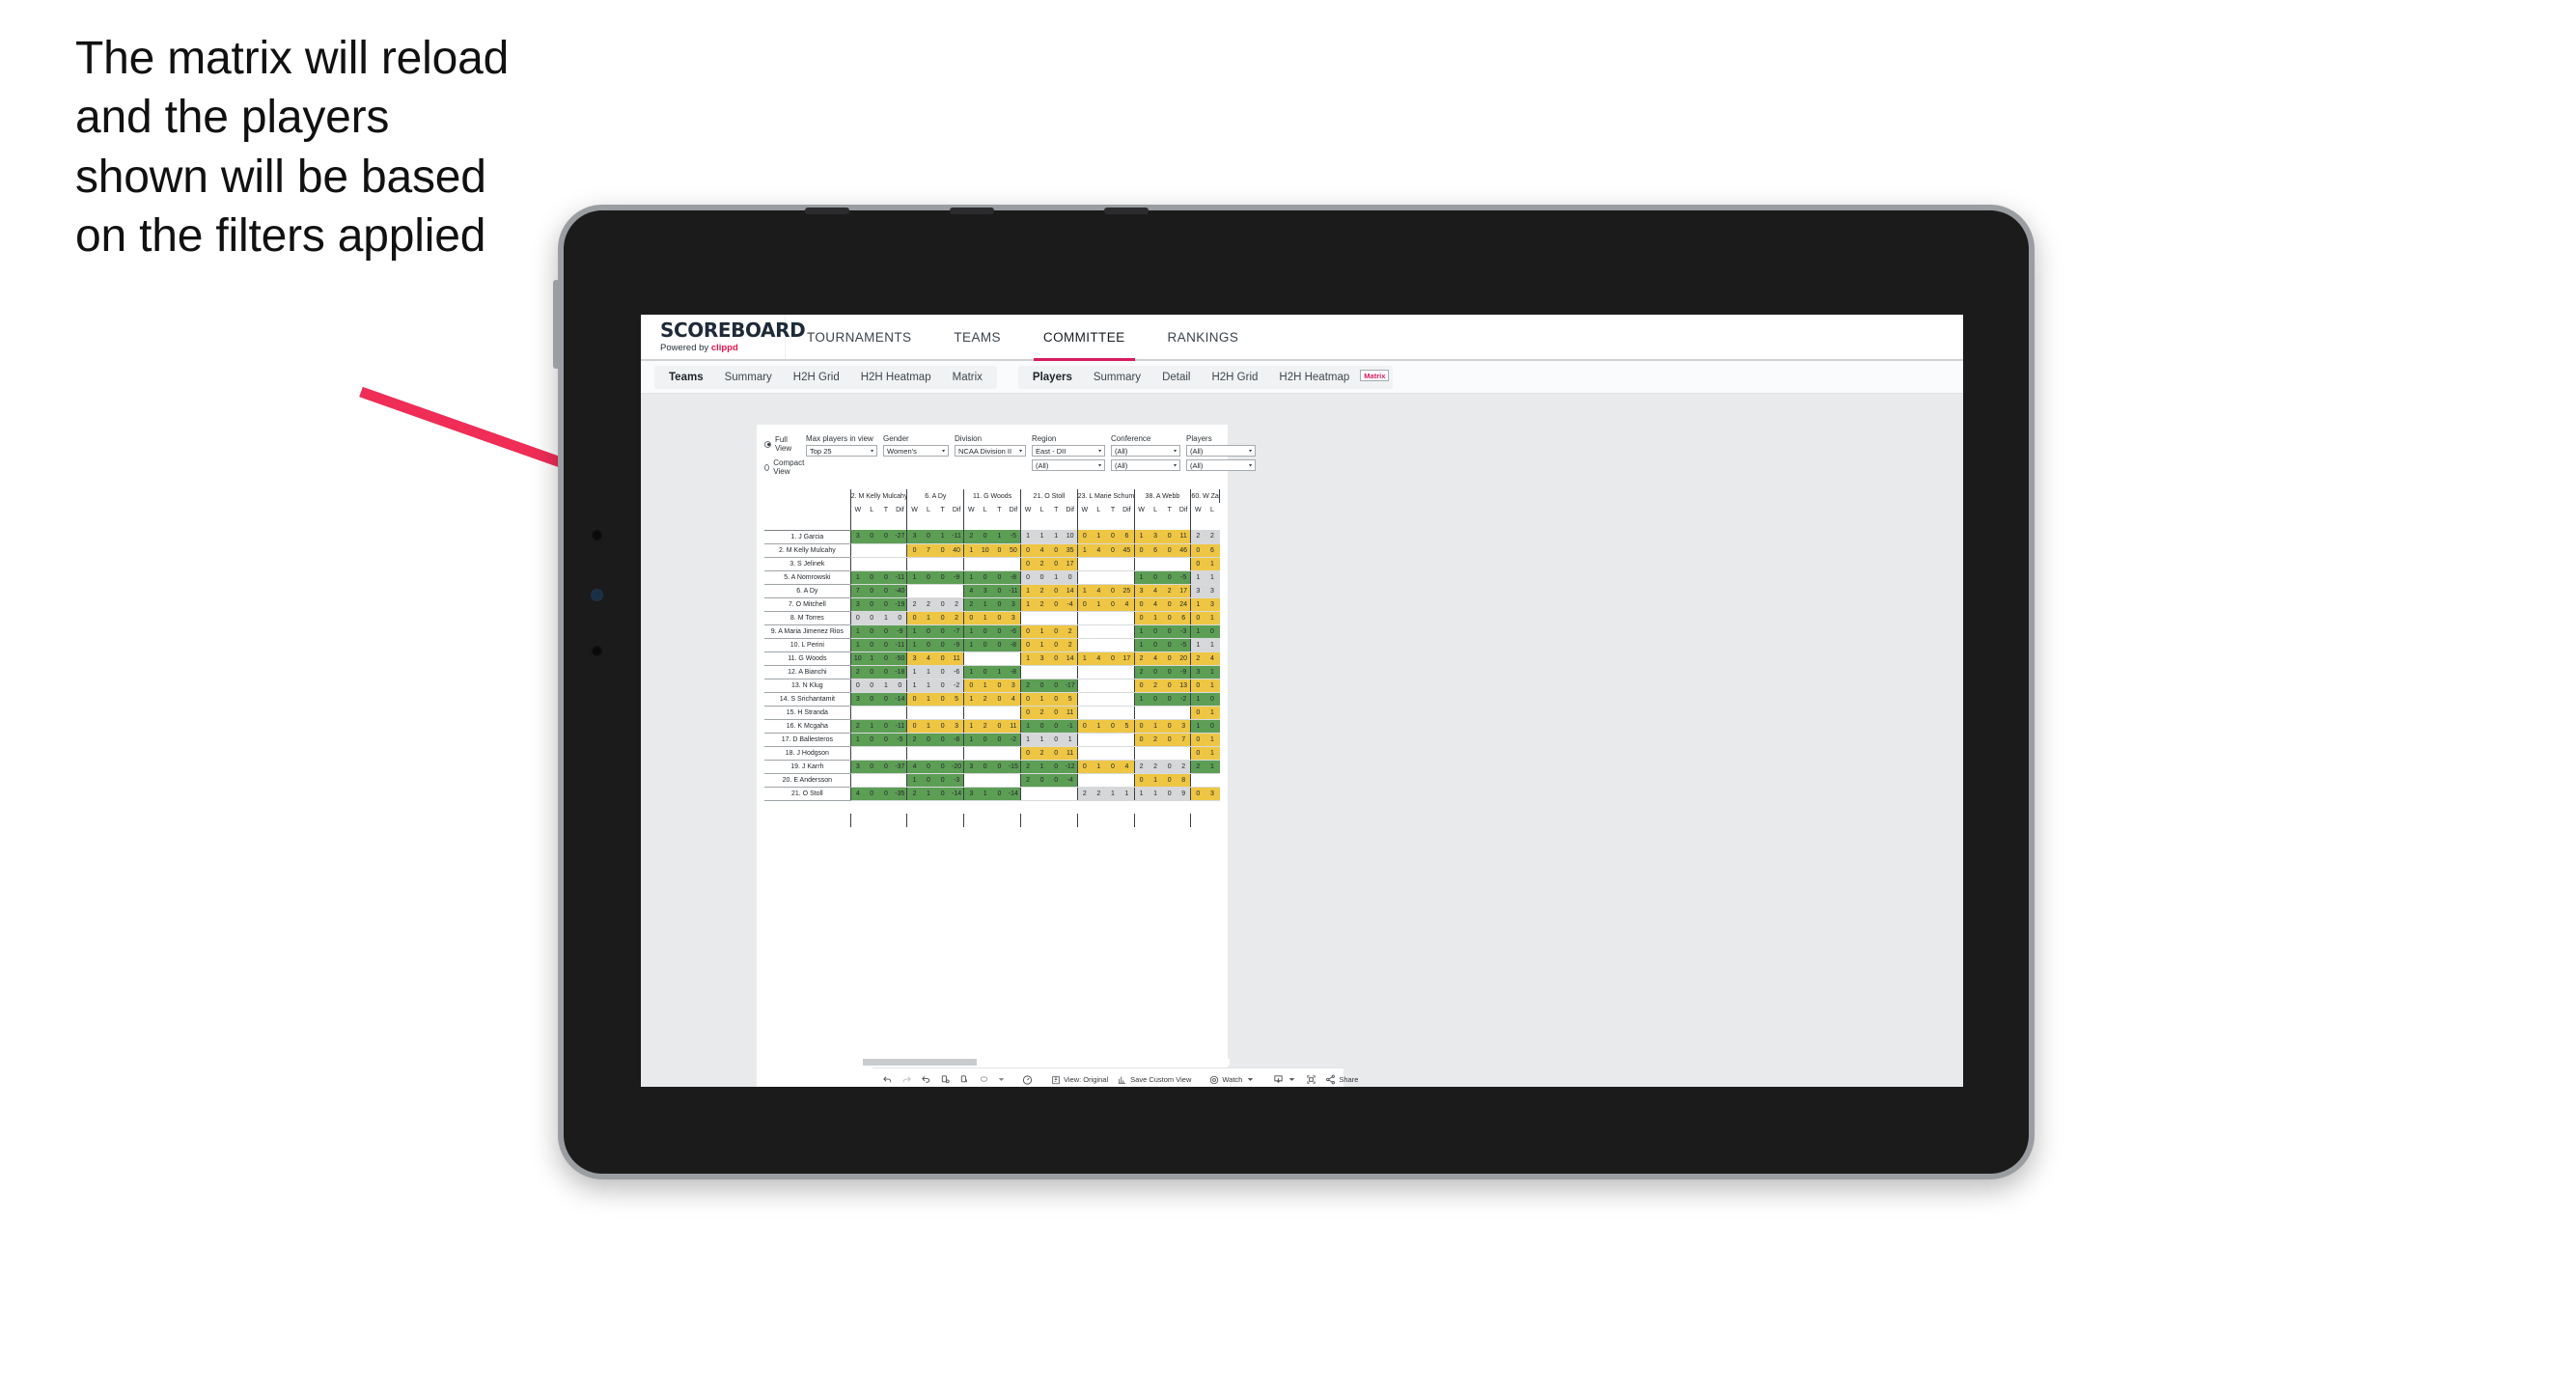  What do you see at coordinates (945, 1079) in the screenshot?
I see `pause-auto-update-icon` at bounding box center [945, 1079].